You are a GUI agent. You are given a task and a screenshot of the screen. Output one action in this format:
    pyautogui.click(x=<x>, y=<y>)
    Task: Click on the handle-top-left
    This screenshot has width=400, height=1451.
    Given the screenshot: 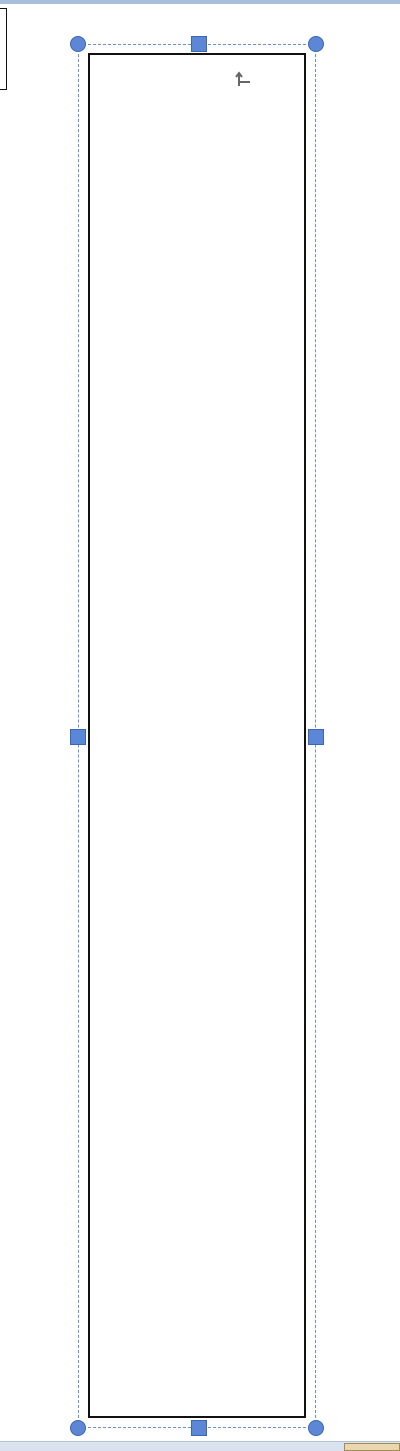 What is the action you would take?
    pyautogui.click(x=78, y=44)
    